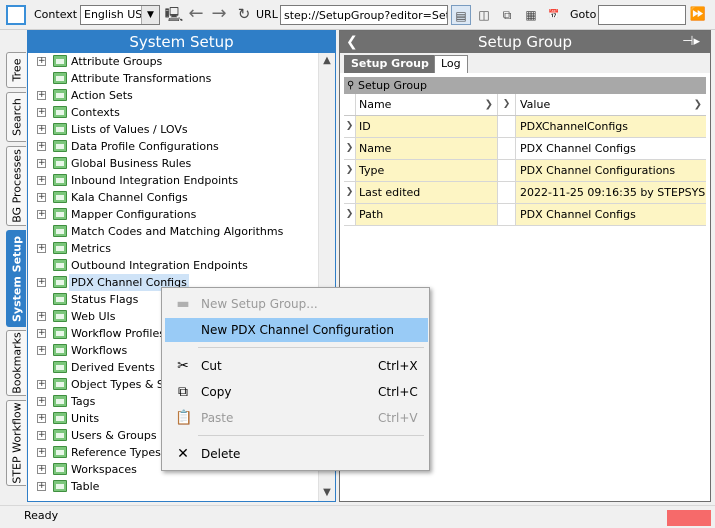  What do you see at coordinates (16, 363) in the screenshot?
I see `tab-bookmarks: Bookmarks` at bounding box center [16, 363].